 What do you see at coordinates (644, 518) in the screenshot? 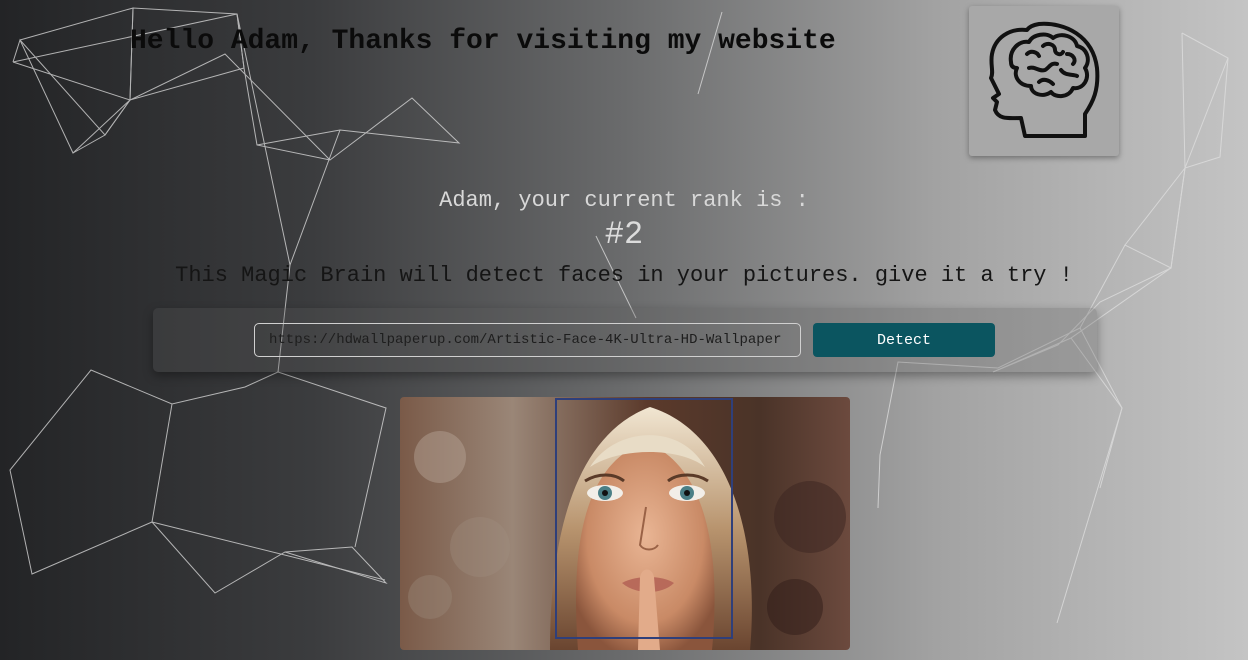
I see `face-bounding-box` at bounding box center [644, 518].